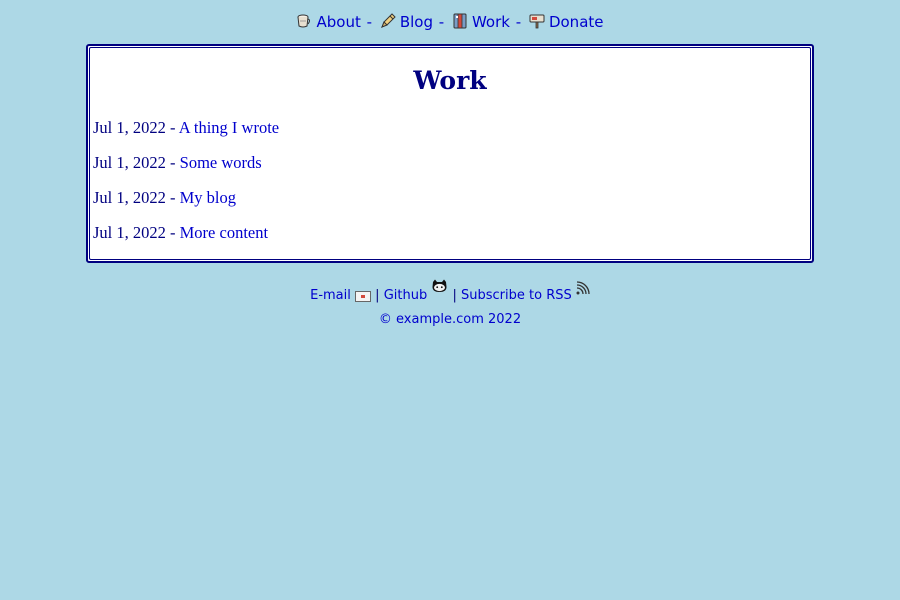 This screenshot has width=900, height=600. What do you see at coordinates (330, 295) in the screenshot?
I see `email-link: E-mail` at bounding box center [330, 295].